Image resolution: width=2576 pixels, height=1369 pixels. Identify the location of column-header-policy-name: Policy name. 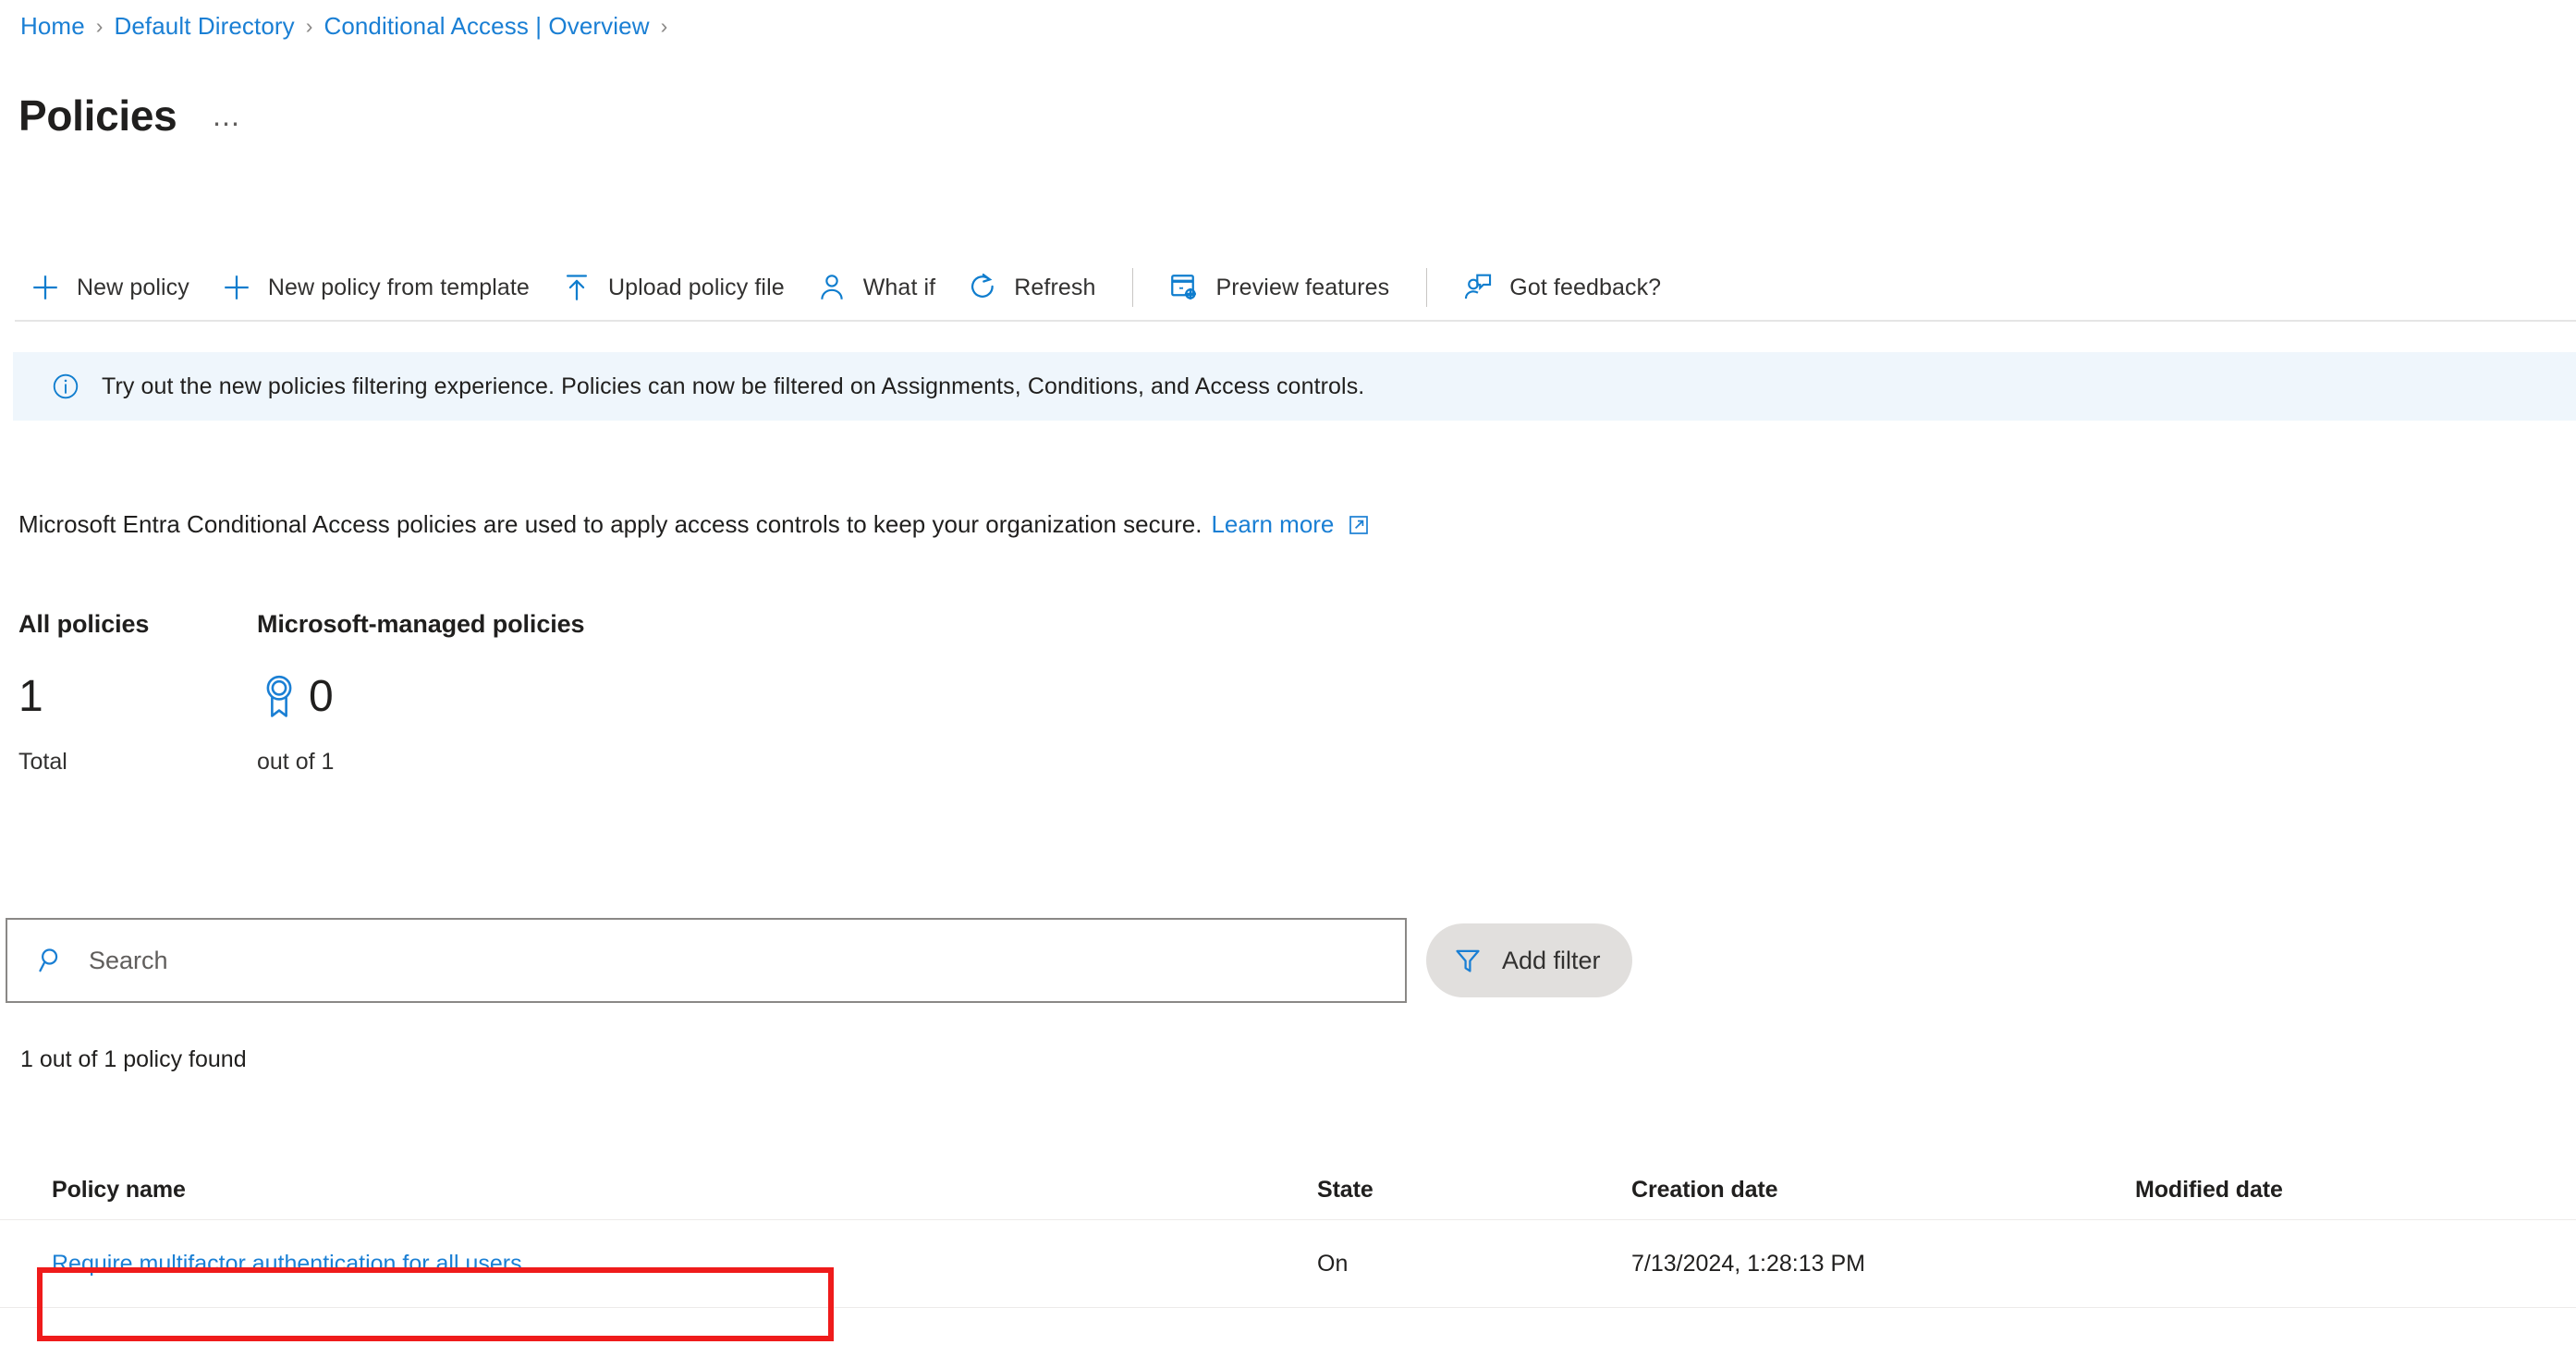
(658, 1190).